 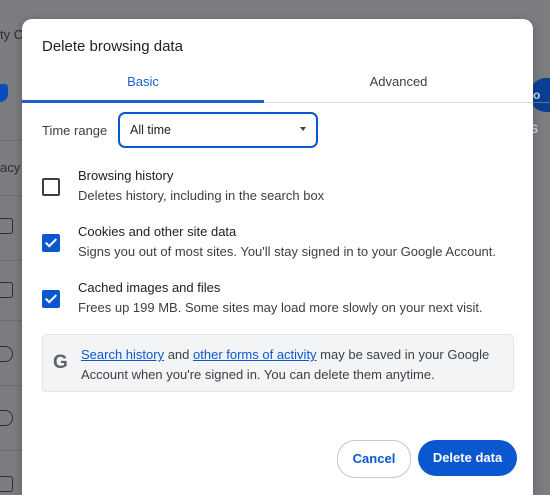 I want to click on background-blue-button: o S, so click(x=540, y=107).